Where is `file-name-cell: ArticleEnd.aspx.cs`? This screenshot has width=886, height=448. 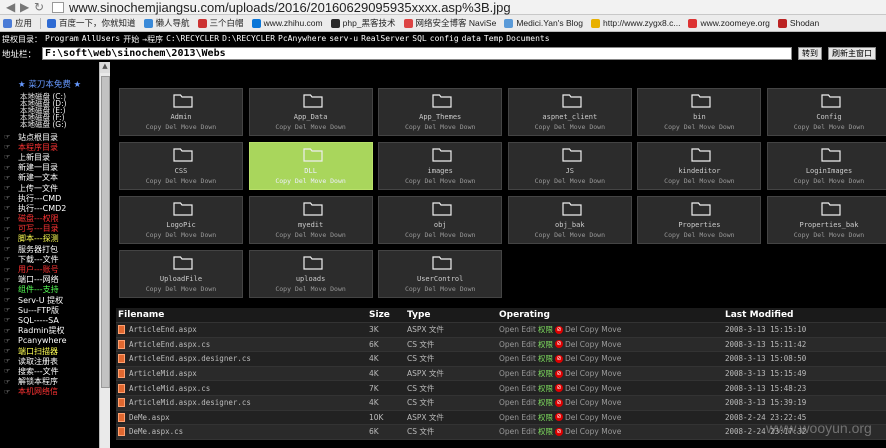
file-name-cell: ArticleEnd.aspx.cs is located at coordinates (242, 344).